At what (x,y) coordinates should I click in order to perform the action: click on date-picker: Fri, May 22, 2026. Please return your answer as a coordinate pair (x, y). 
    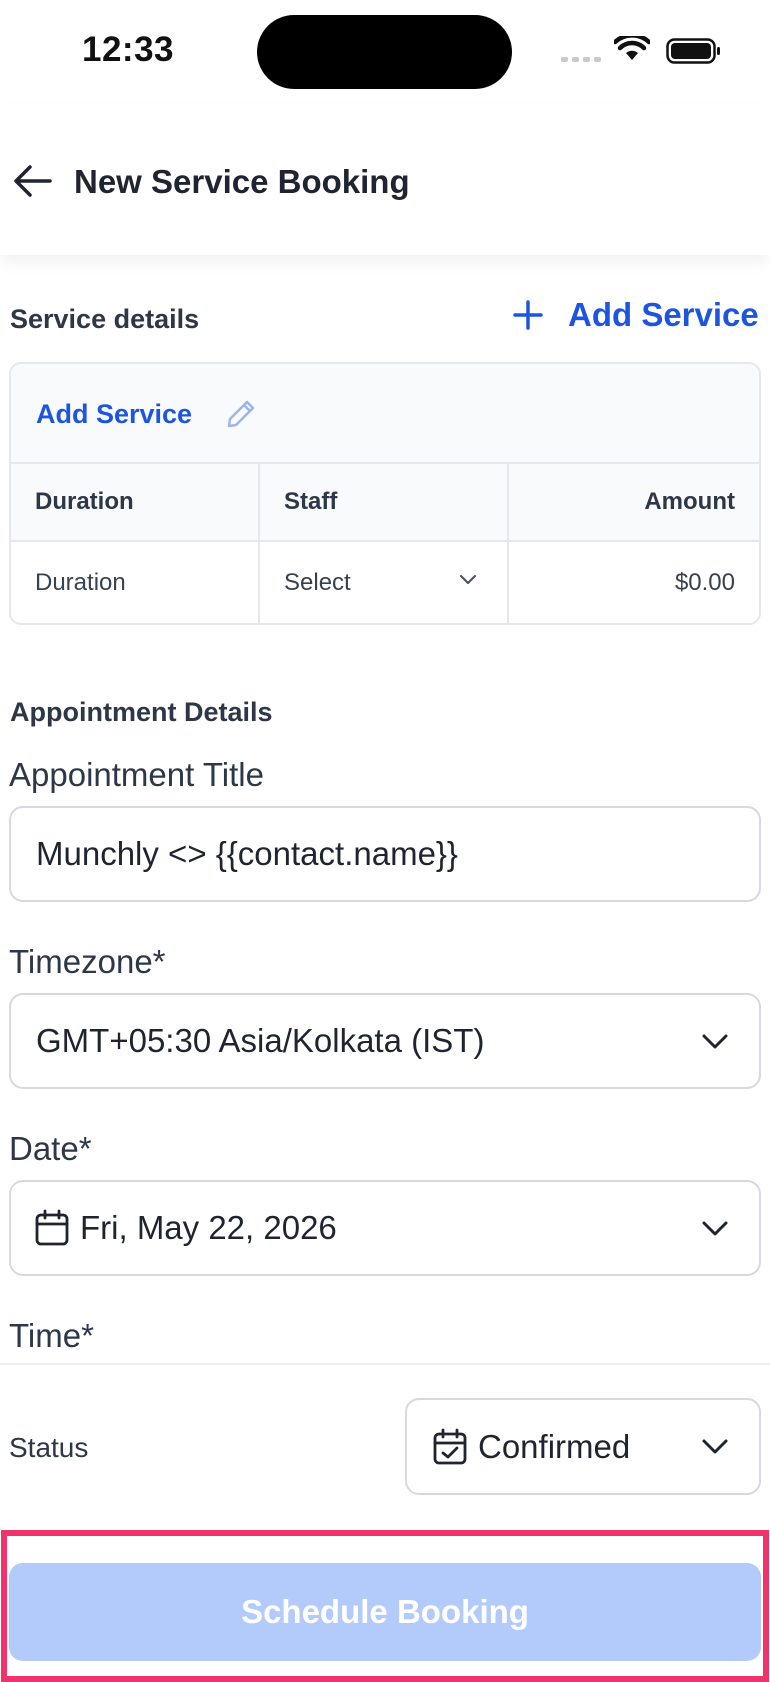
    Looking at the image, I should click on (385, 1228).